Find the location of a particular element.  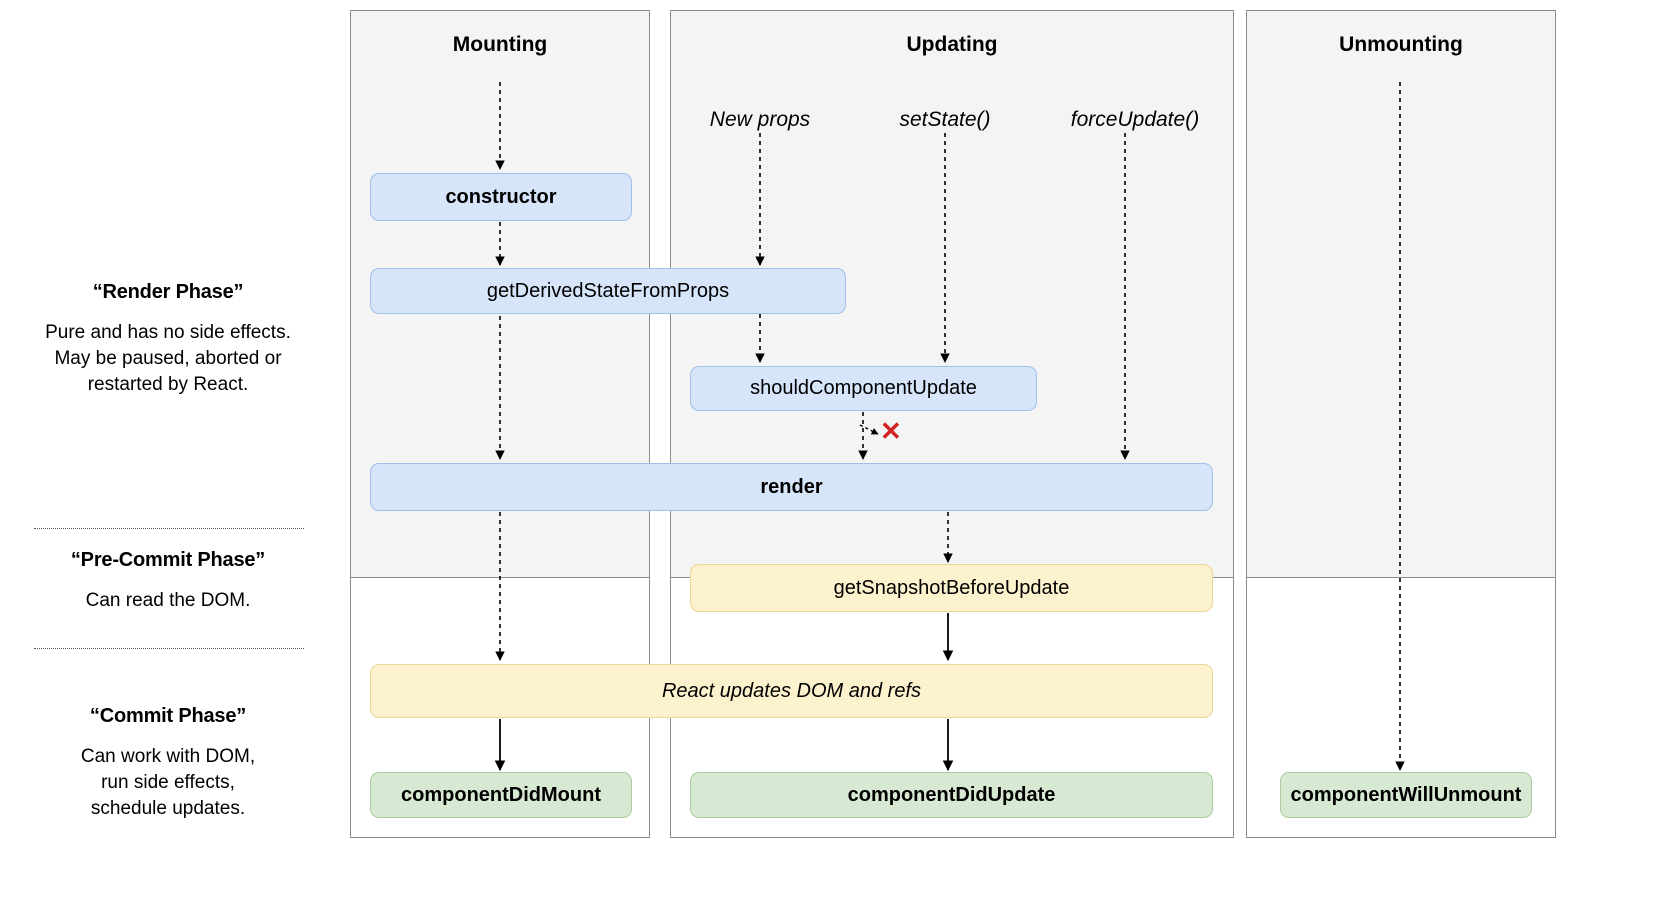

node-component-did-mount: componentDidMount is located at coordinates (501, 795).